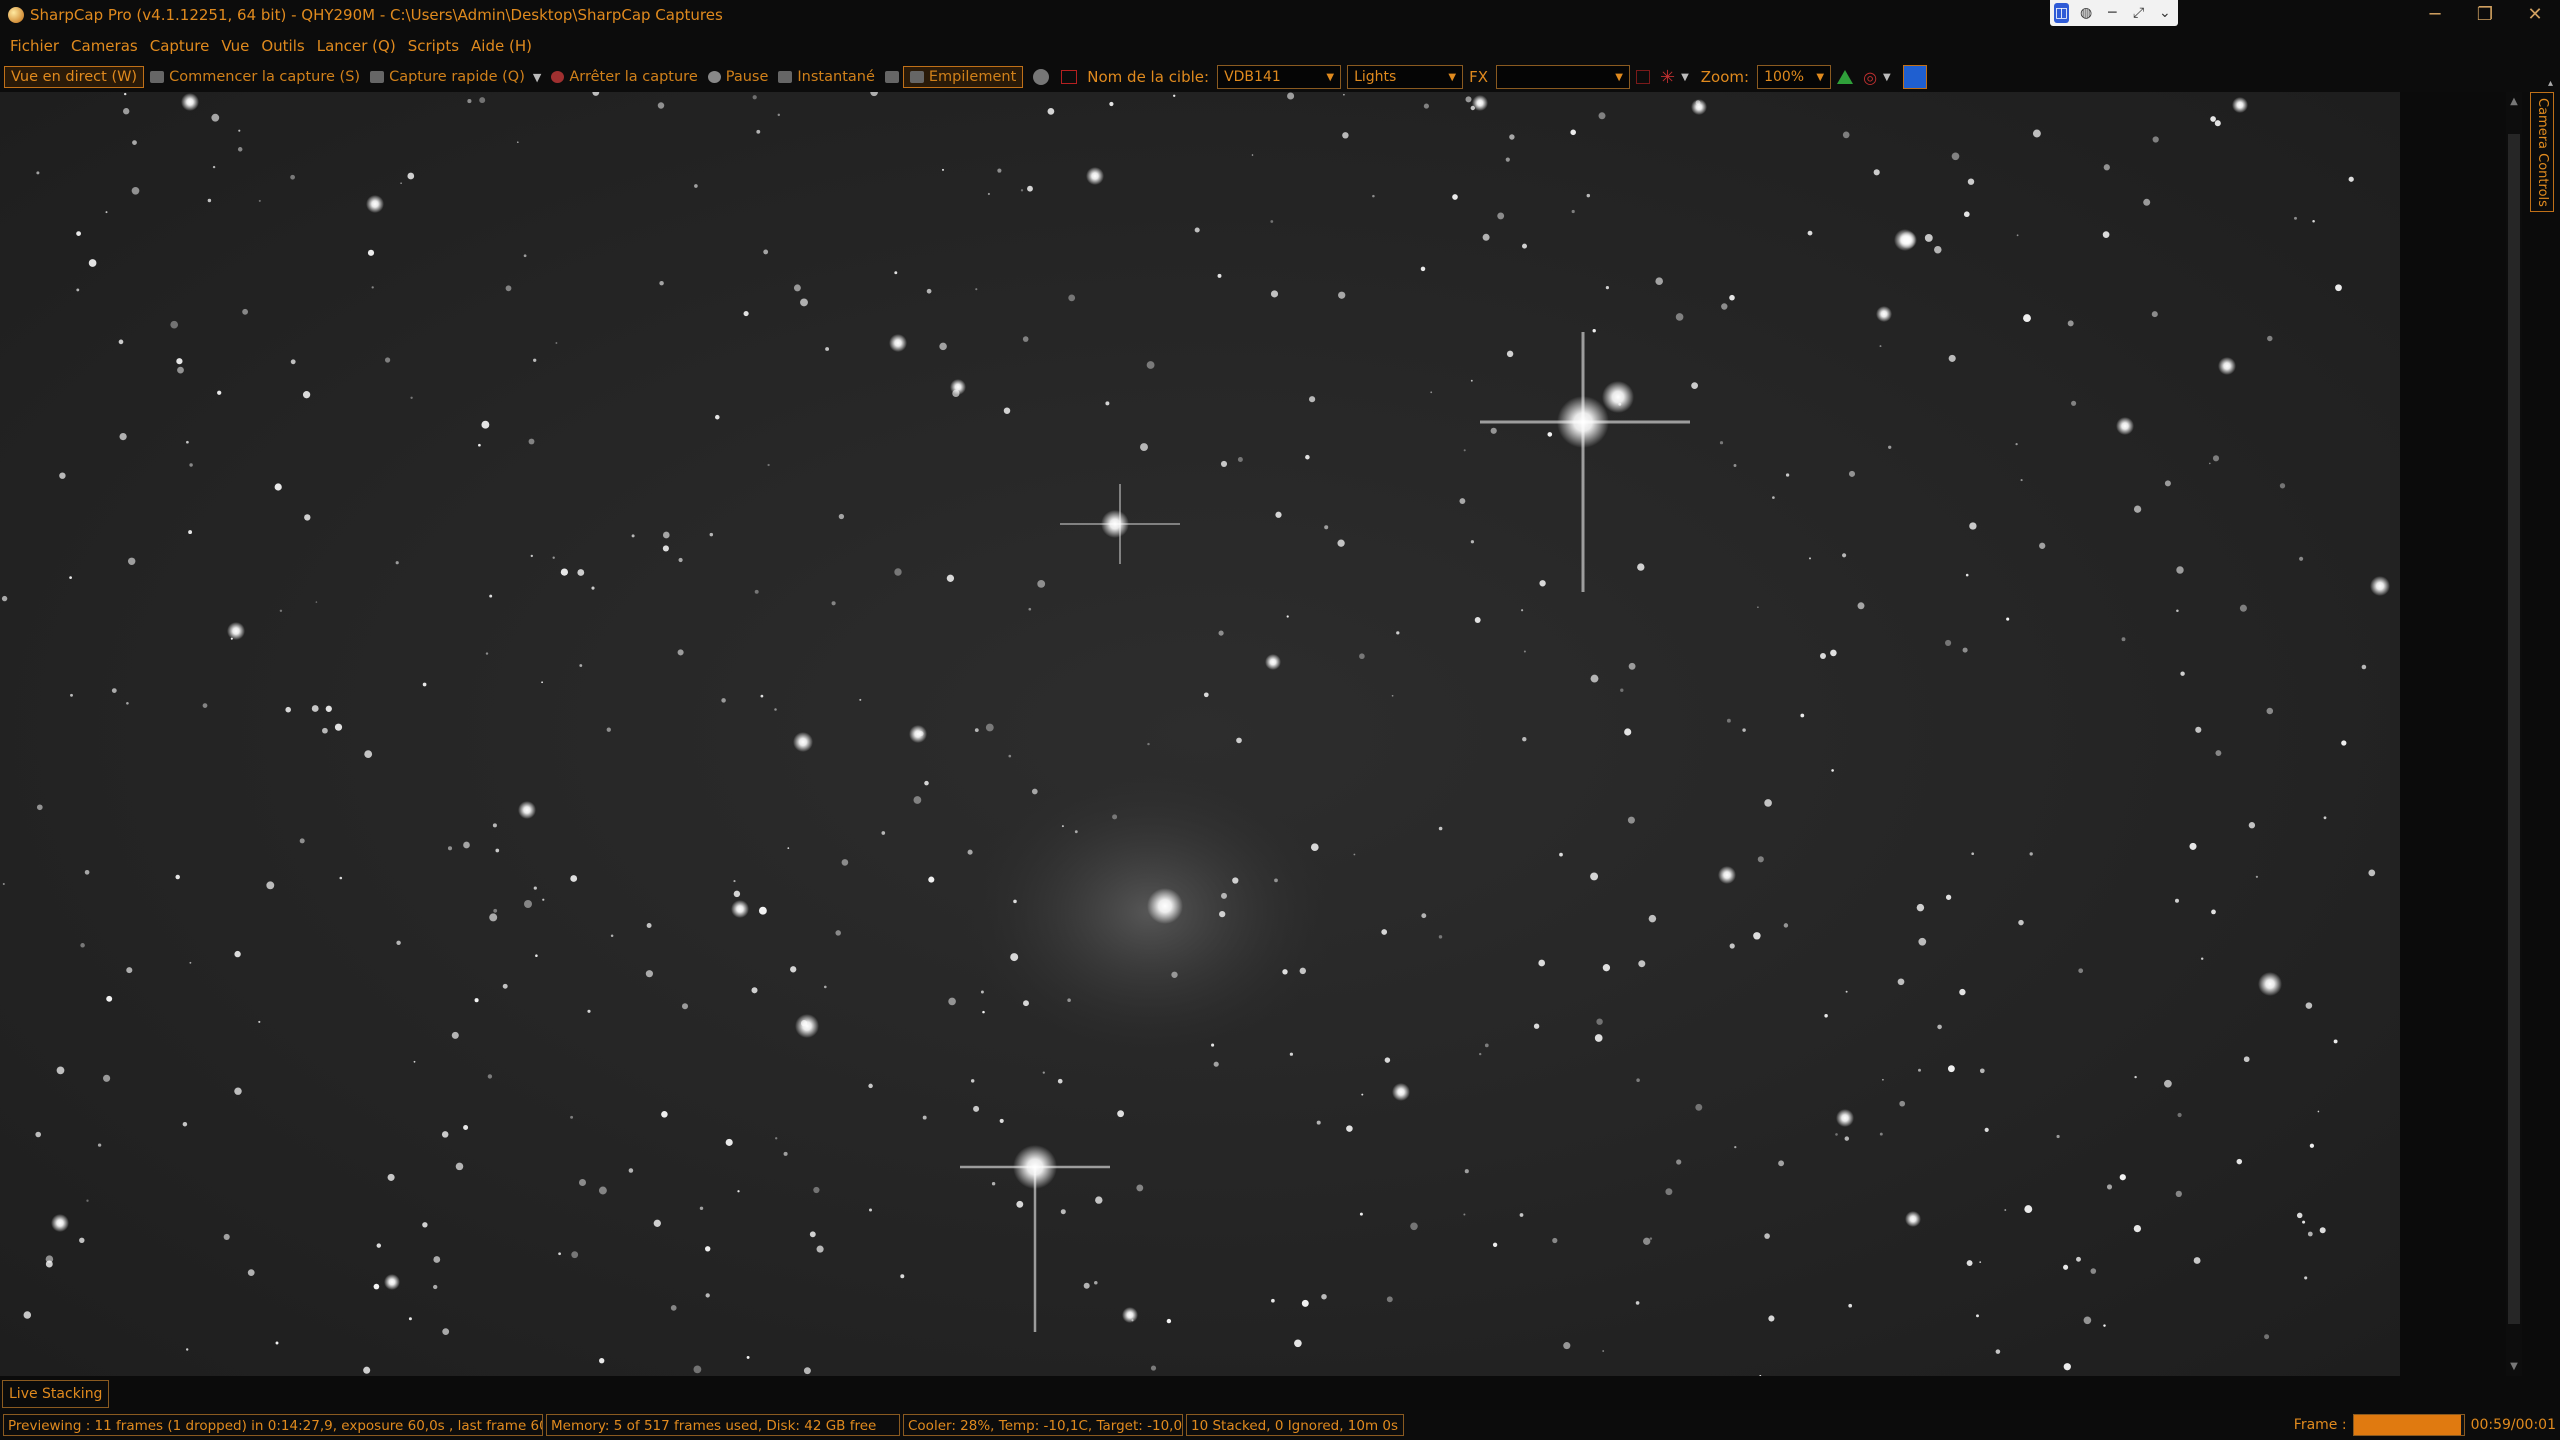 The width and height of the screenshot is (2560, 1440). Describe the element at coordinates (2514, 1366) in the screenshot. I see `scroll-down-icon: ▼` at that location.